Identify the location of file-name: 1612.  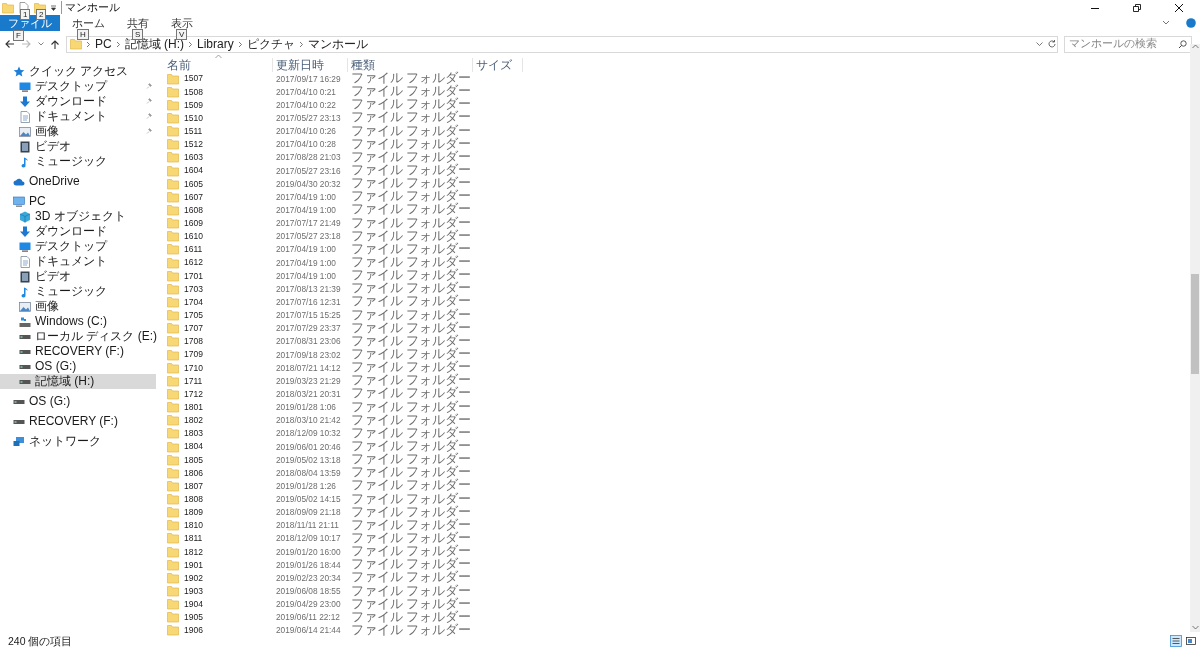
(193, 262).